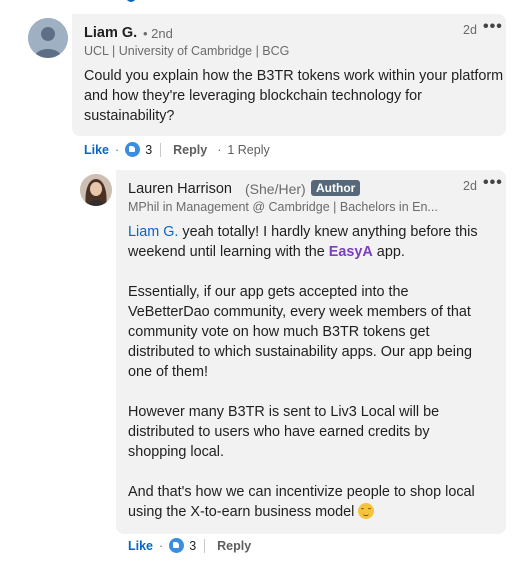 This screenshot has width=532, height=573. Describe the element at coordinates (275, 189) in the screenshot. I see `author-pronouns: (She/Her)` at that location.